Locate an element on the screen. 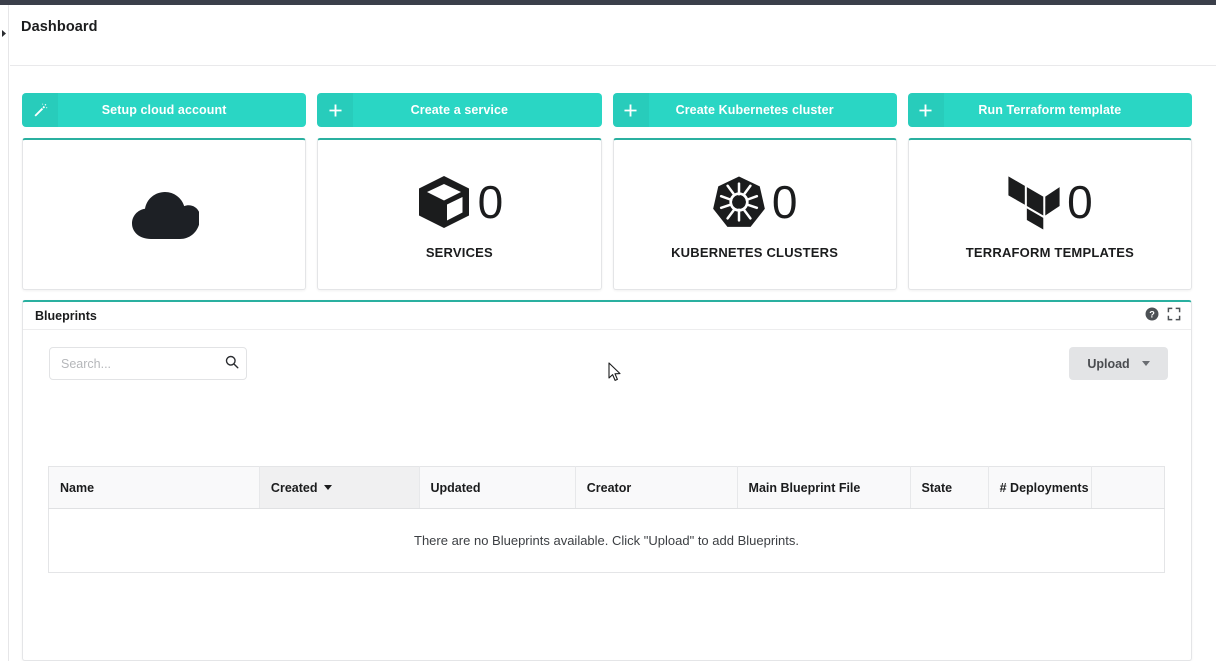  column-header-name: Name is located at coordinates (154, 487).